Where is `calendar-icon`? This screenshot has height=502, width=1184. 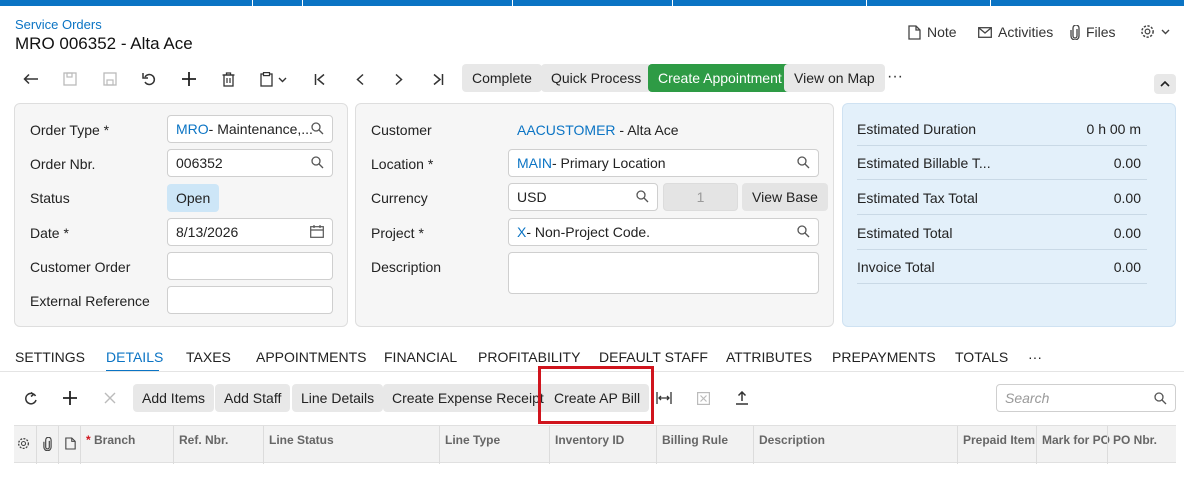 calendar-icon is located at coordinates (317, 231).